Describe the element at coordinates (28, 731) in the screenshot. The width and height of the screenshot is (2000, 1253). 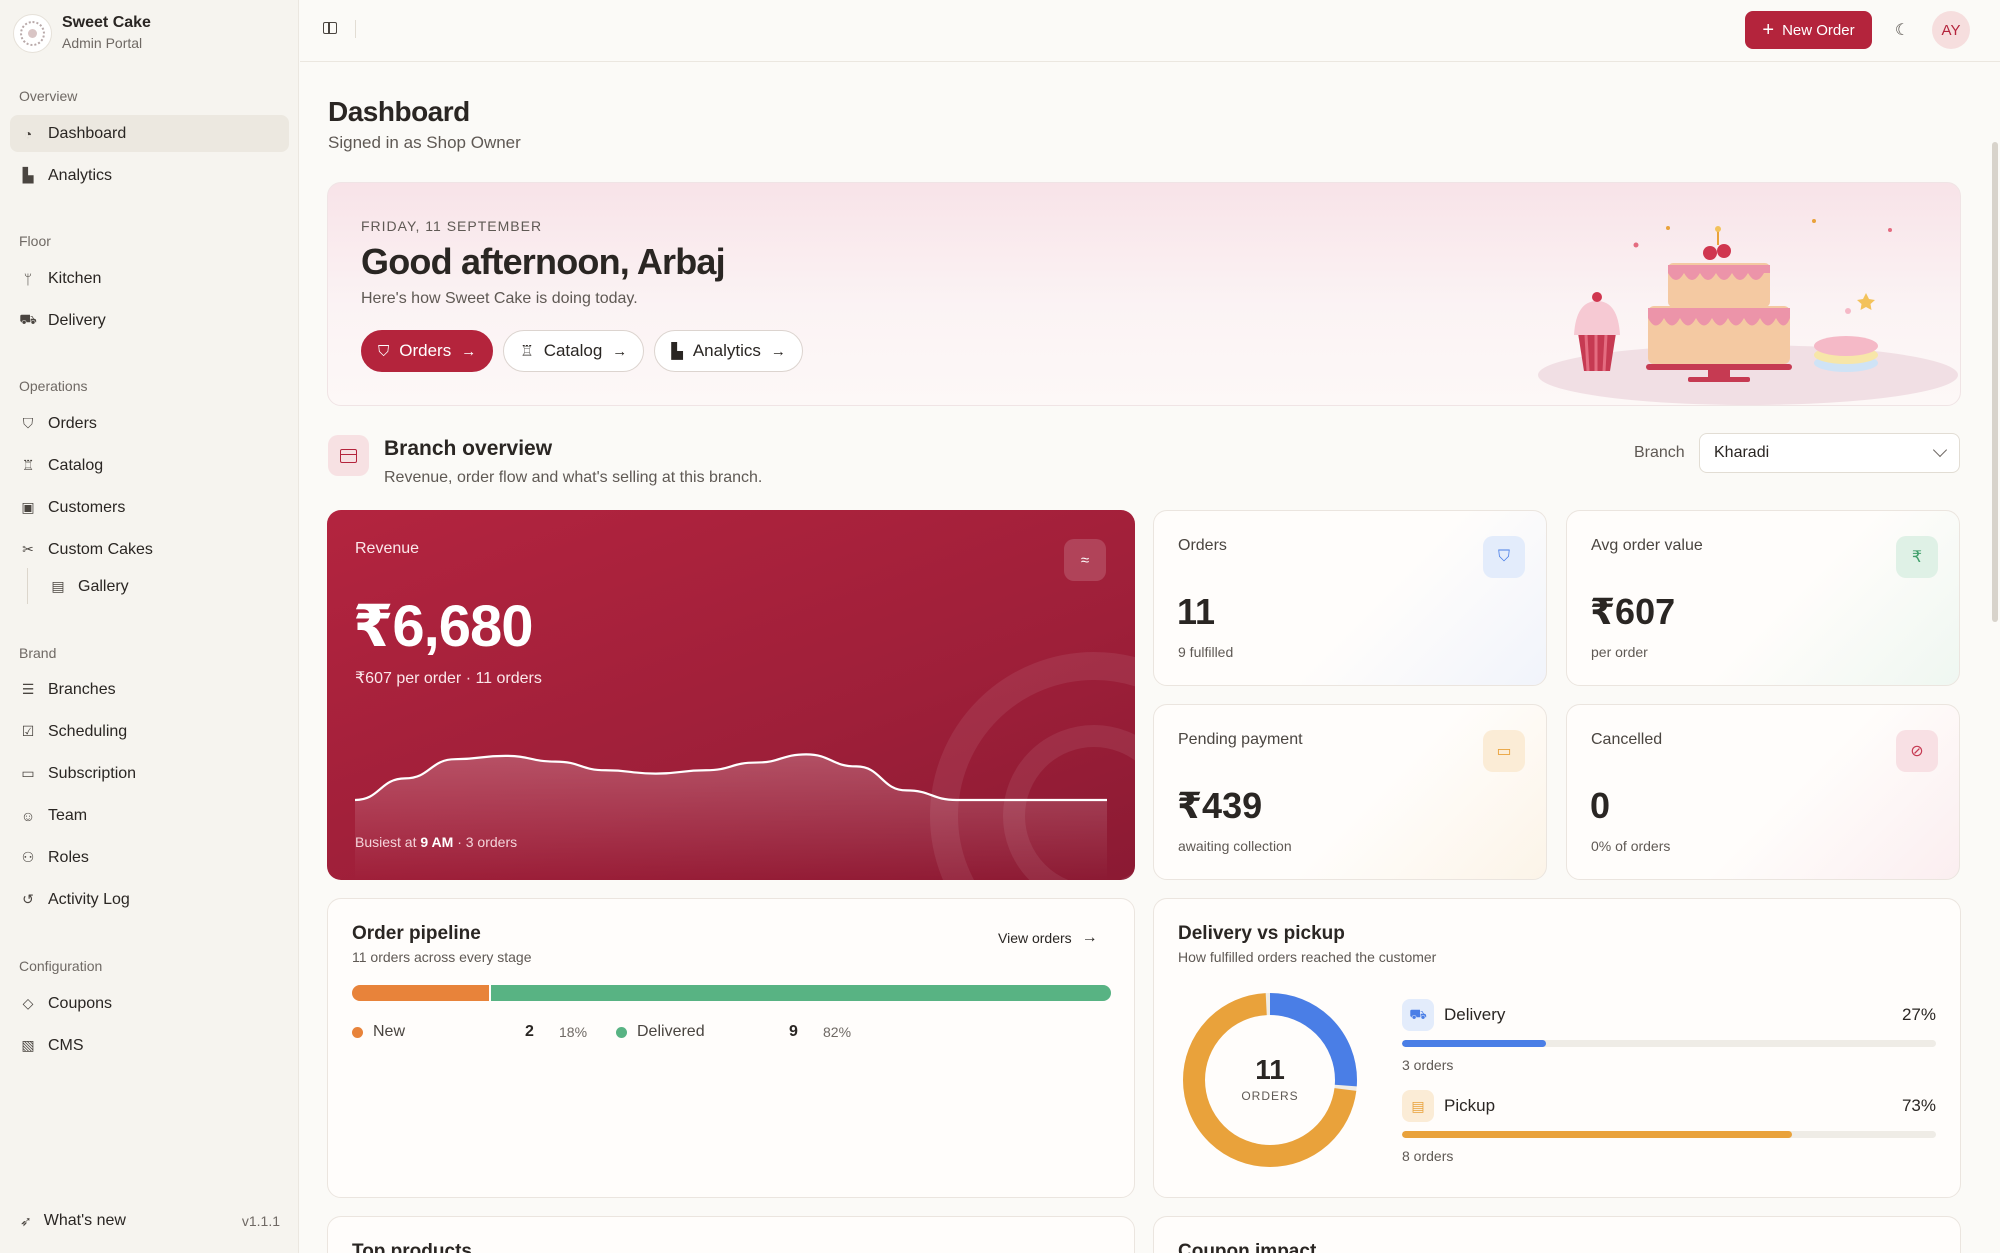
I see `calendar-check-icon: ☑` at that location.